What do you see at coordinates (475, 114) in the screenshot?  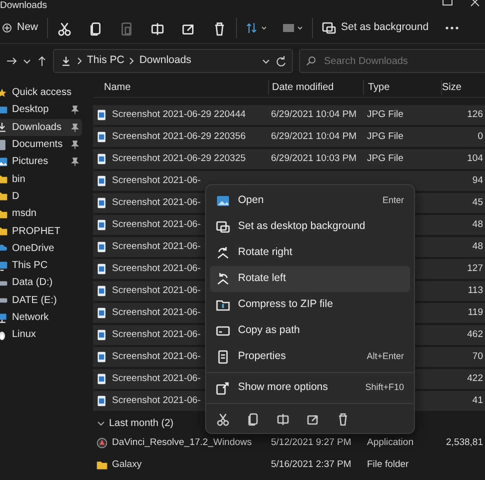 I see `file-size: 126` at bounding box center [475, 114].